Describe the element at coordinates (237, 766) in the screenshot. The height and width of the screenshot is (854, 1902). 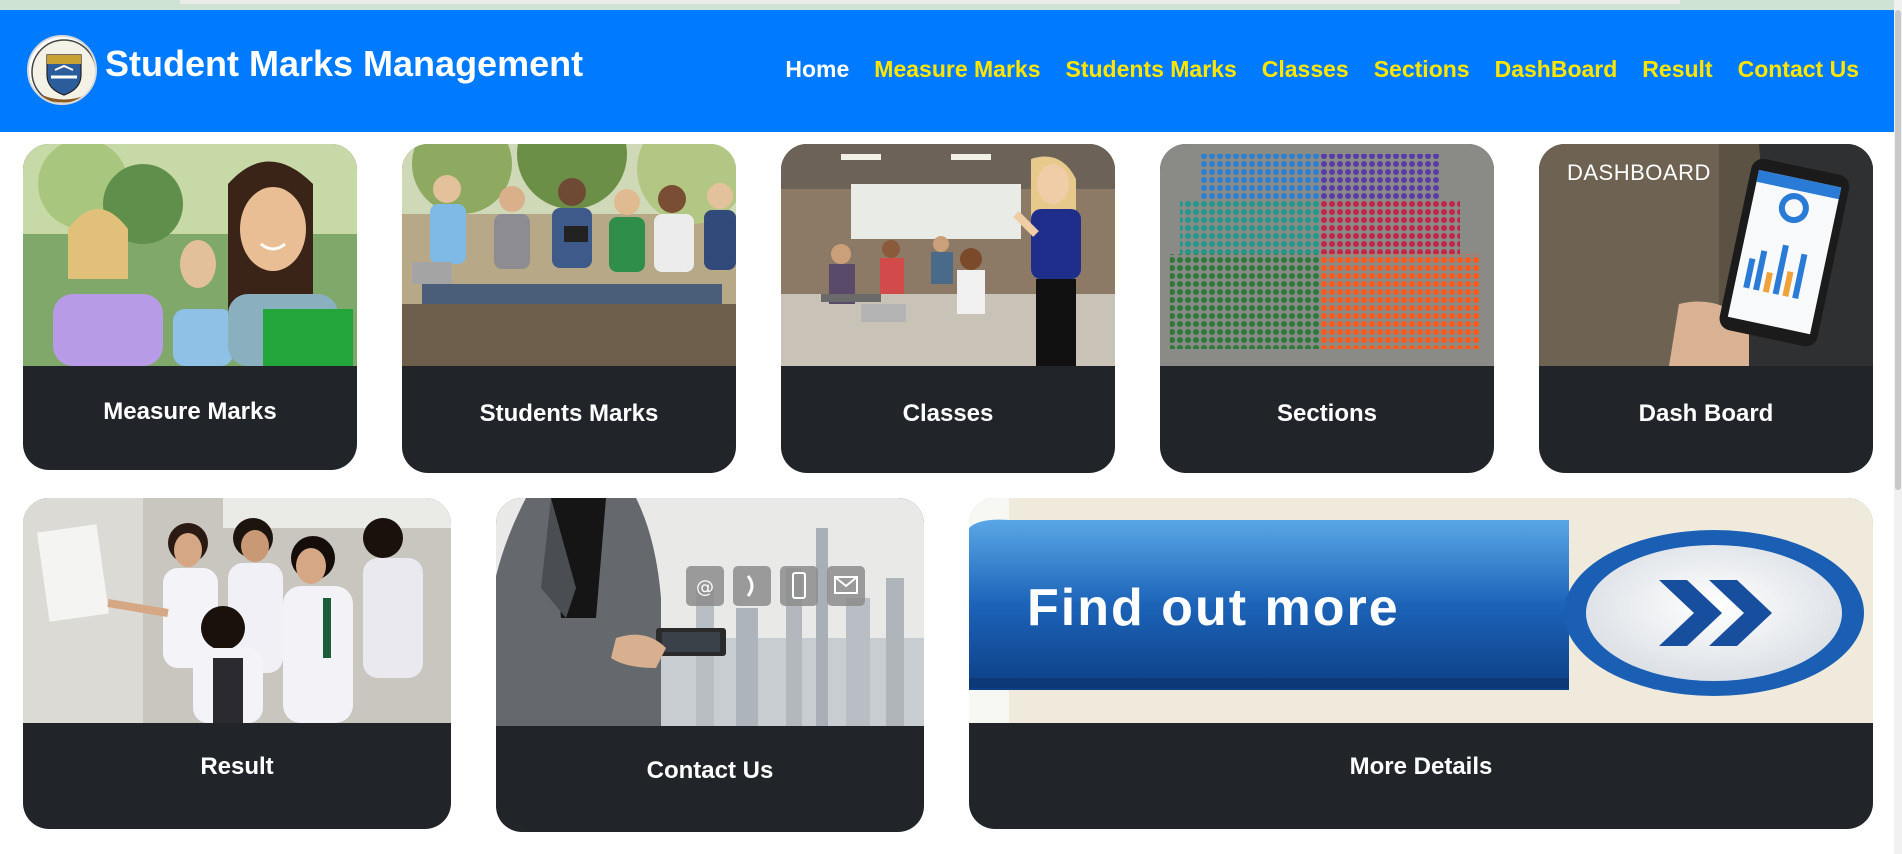
I see `card-label: Result` at that location.